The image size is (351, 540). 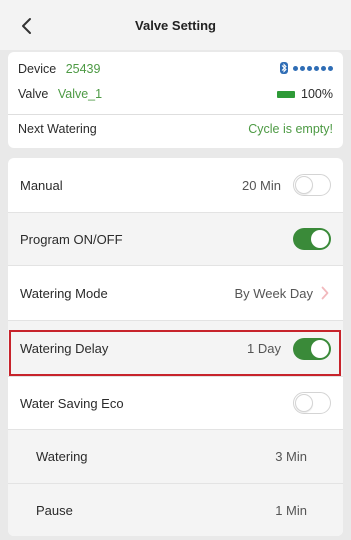 What do you see at coordinates (33, 94) in the screenshot?
I see `valve-label: Valve` at bounding box center [33, 94].